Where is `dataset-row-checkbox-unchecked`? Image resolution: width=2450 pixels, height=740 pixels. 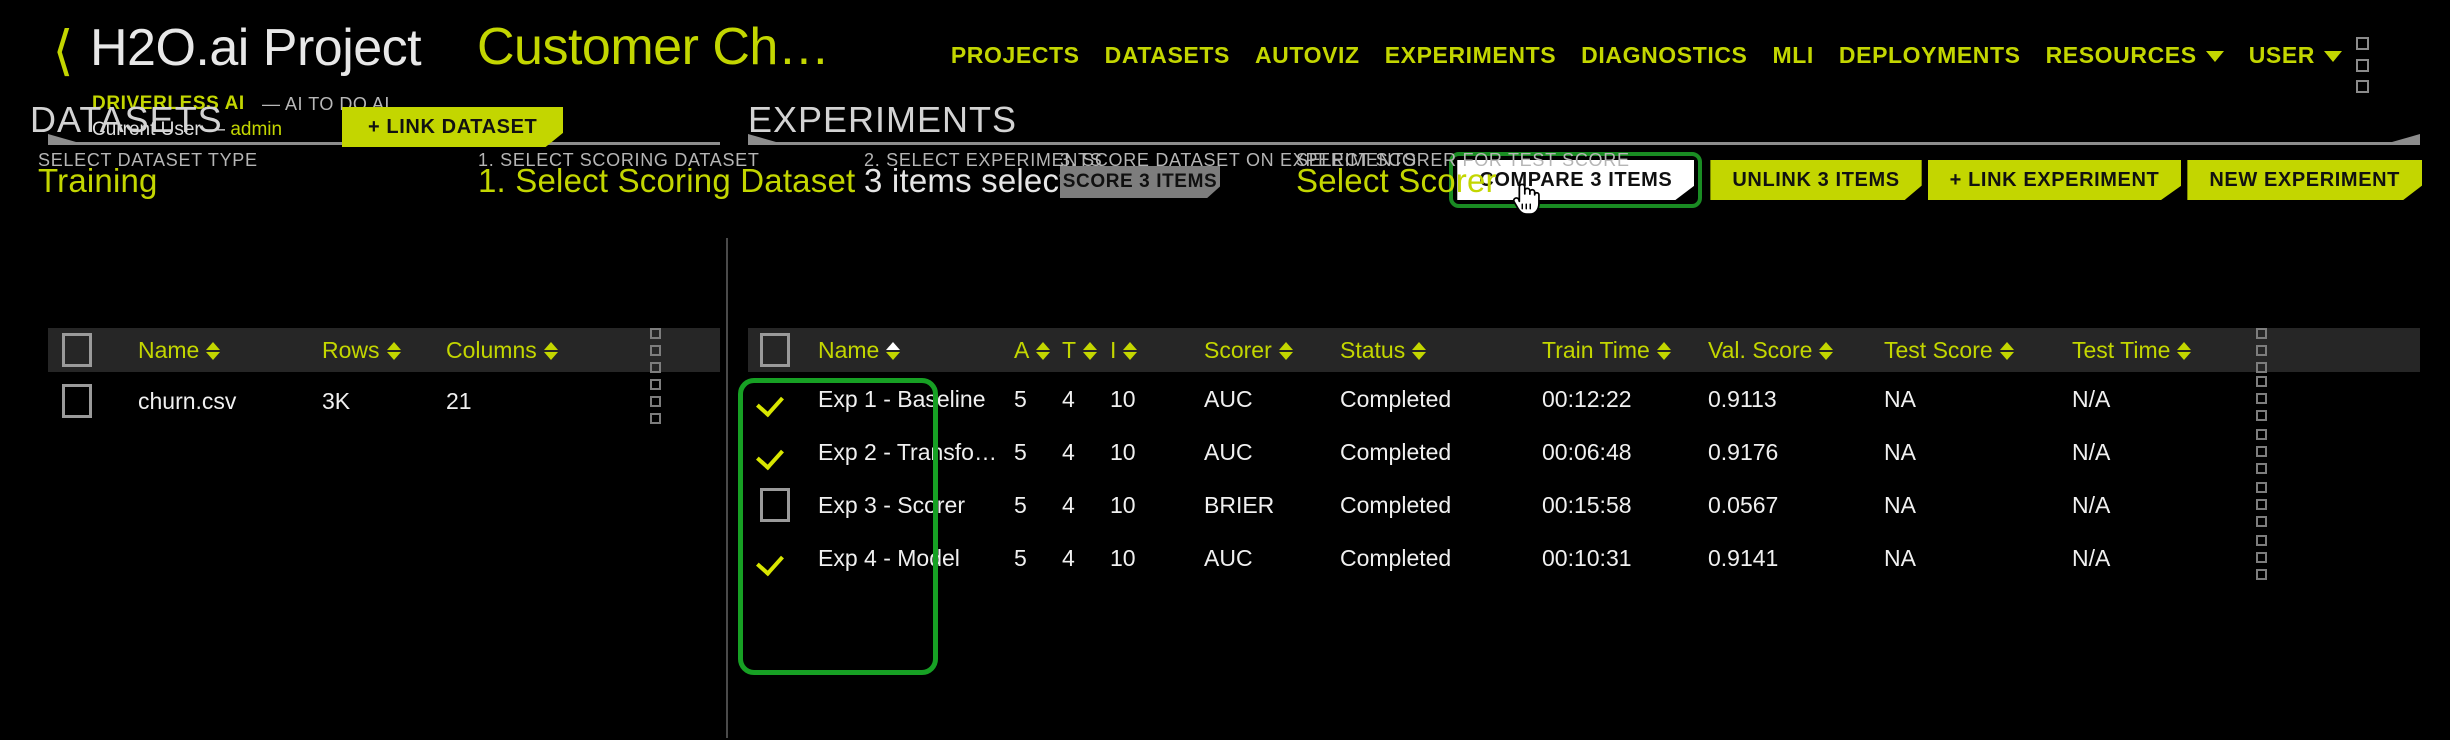
dataset-row-checkbox-unchecked is located at coordinates (77, 401).